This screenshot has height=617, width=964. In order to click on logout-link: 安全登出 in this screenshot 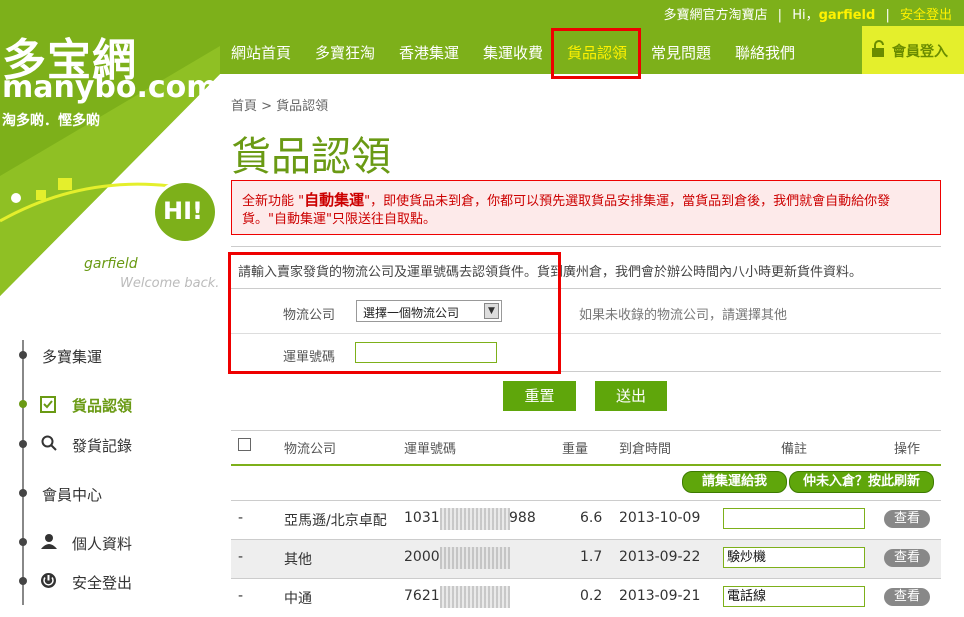, I will do `click(926, 15)`.